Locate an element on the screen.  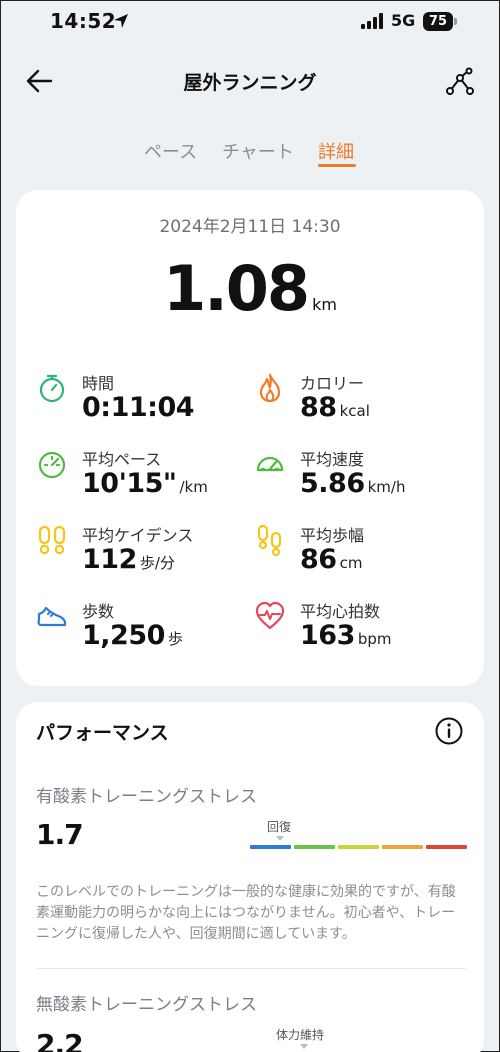
metric-avg-cadence: 平均ケイデンス 112 歩/分 is located at coordinates (136, 554).